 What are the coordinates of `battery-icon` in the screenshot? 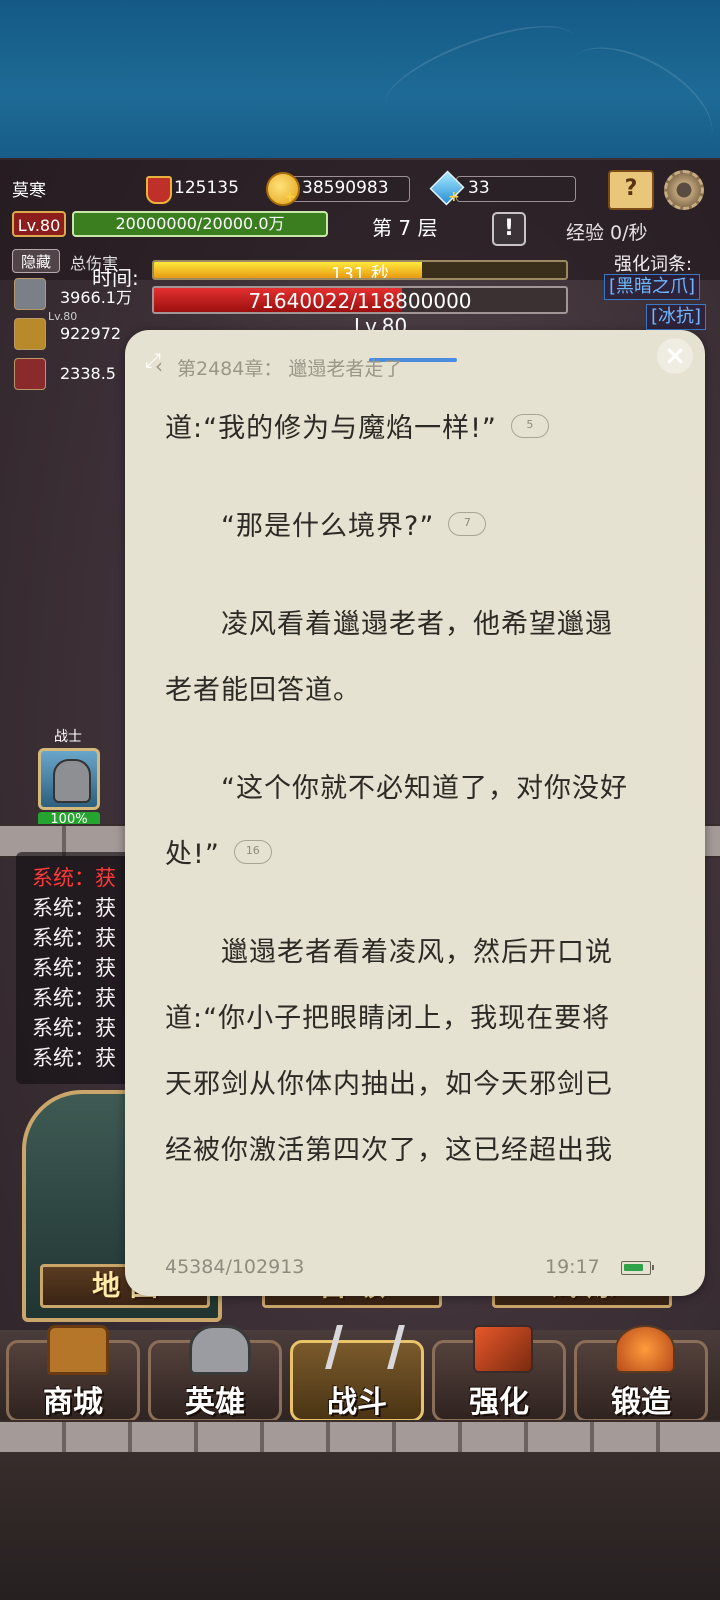 It's located at (637, 1268).